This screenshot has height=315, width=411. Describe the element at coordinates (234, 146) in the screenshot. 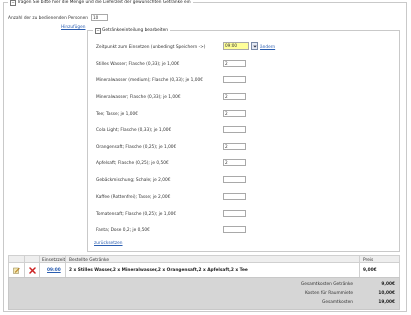

I see `item-input-5: 2` at that location.